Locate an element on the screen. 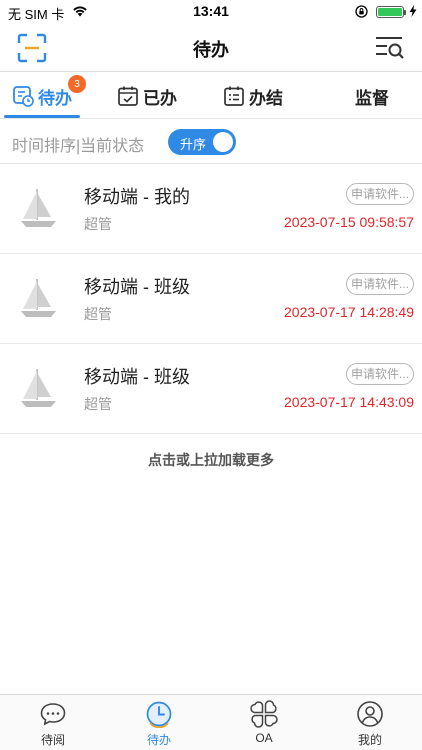  tab-label: 待办 is located at coordinates (55, 98).